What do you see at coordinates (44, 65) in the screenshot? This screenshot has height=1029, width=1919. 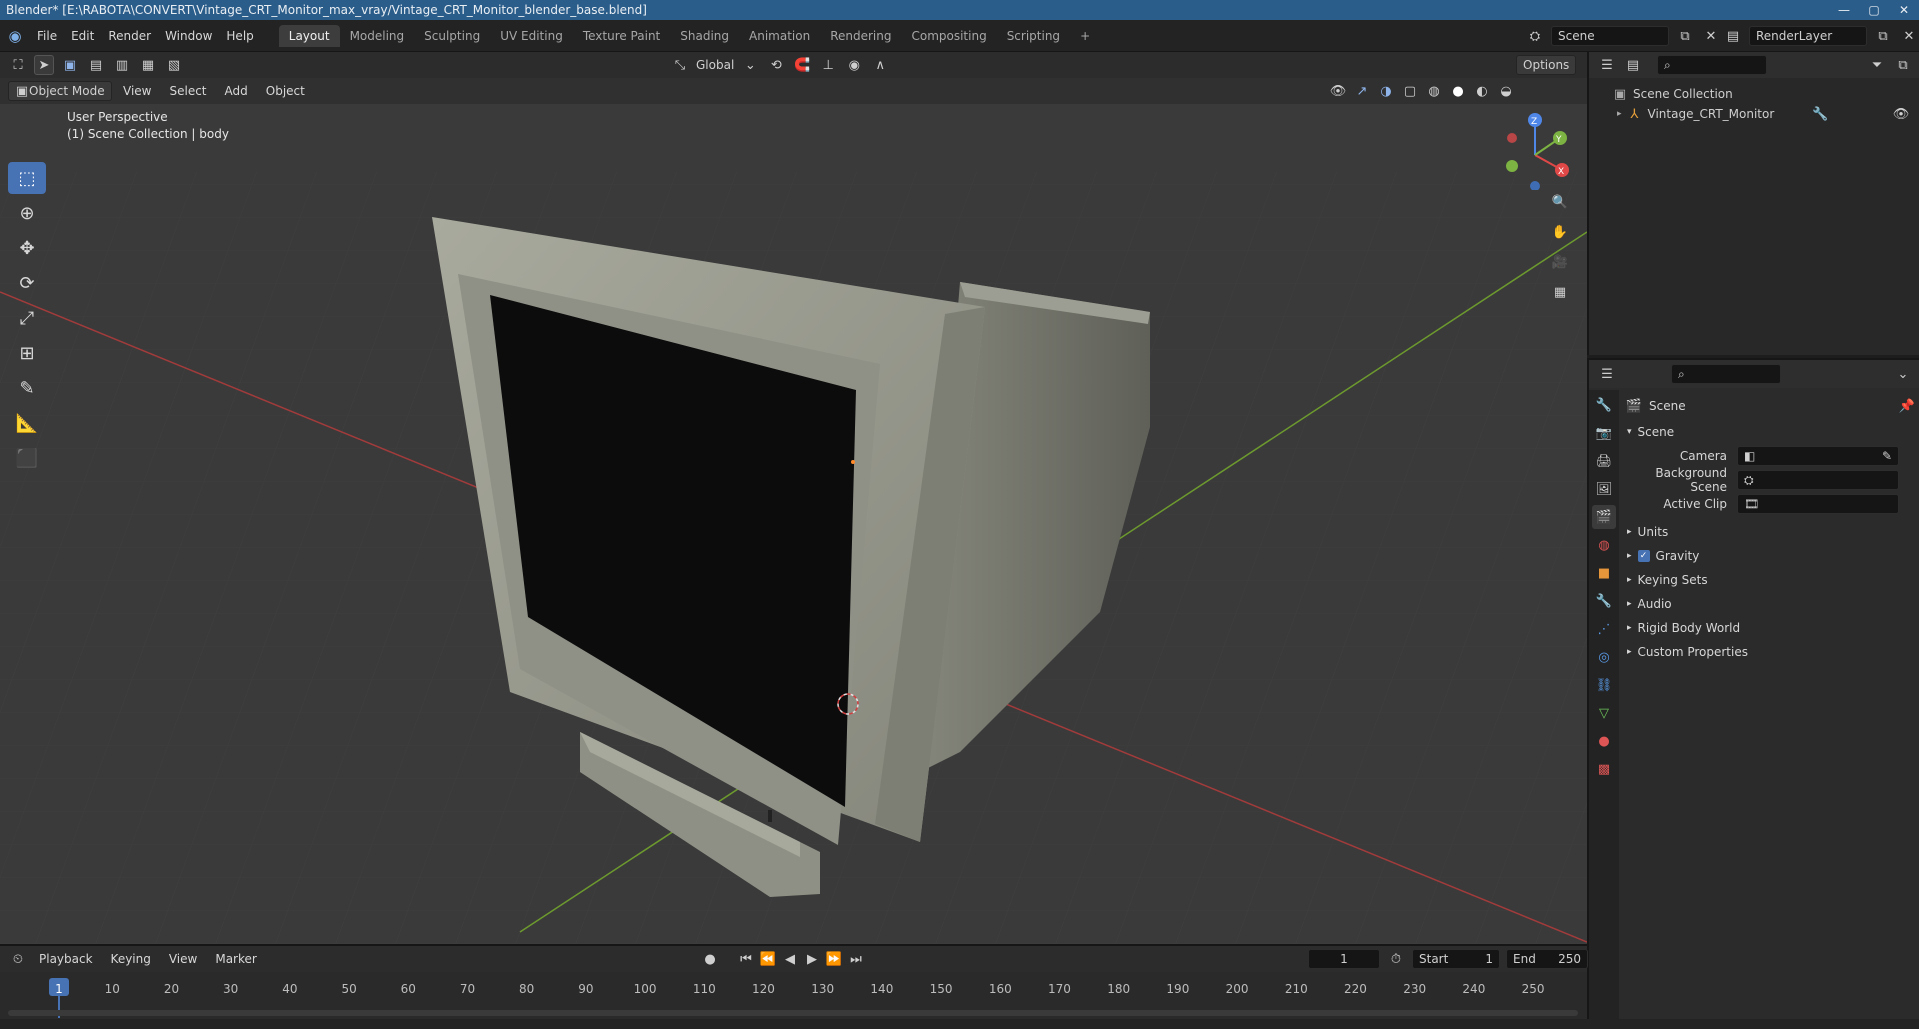 I see `select-tool-icon: ➤` at bounding box center [44, 65].